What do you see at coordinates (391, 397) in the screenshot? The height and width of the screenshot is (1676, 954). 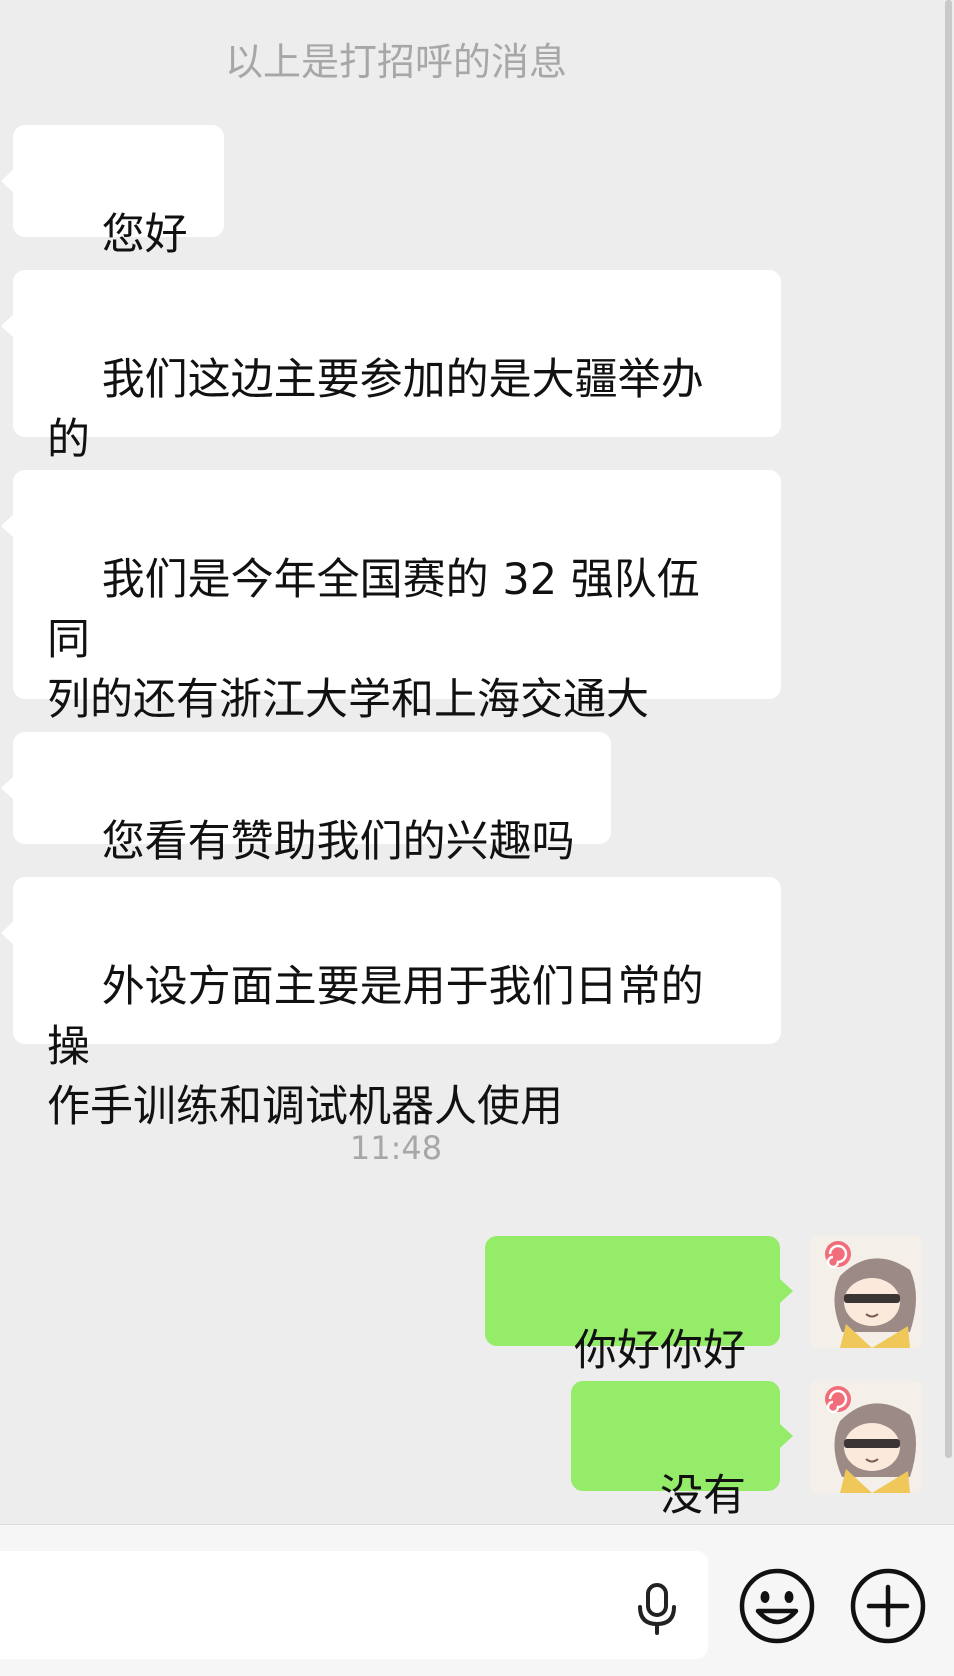 I see `incoming-message-bubble: 我们这边主要参加的是大疆举办的 robomaster 机甲大师赛事` at bounding box center [391, 397].